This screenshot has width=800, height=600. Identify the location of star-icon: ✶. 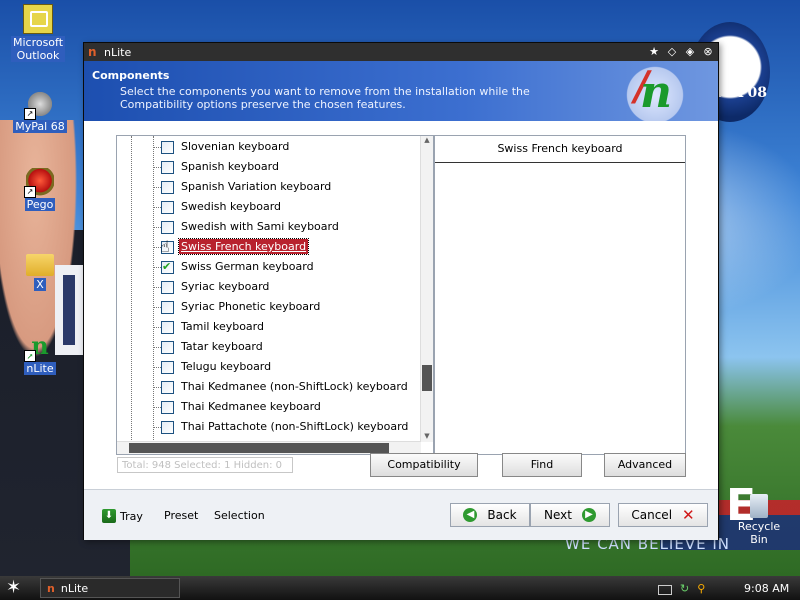
(14, 587).